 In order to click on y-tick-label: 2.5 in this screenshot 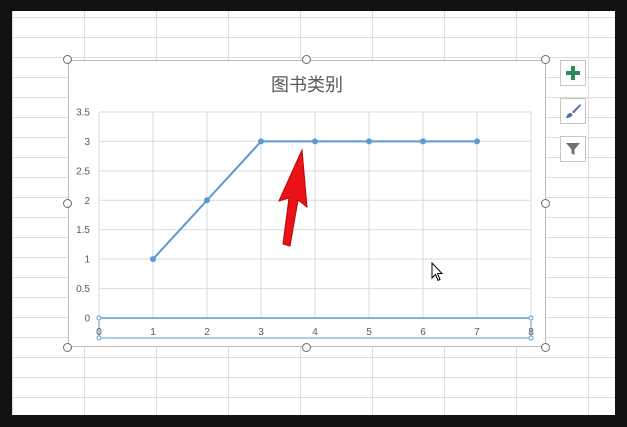, I will do `click(83, 171)`.